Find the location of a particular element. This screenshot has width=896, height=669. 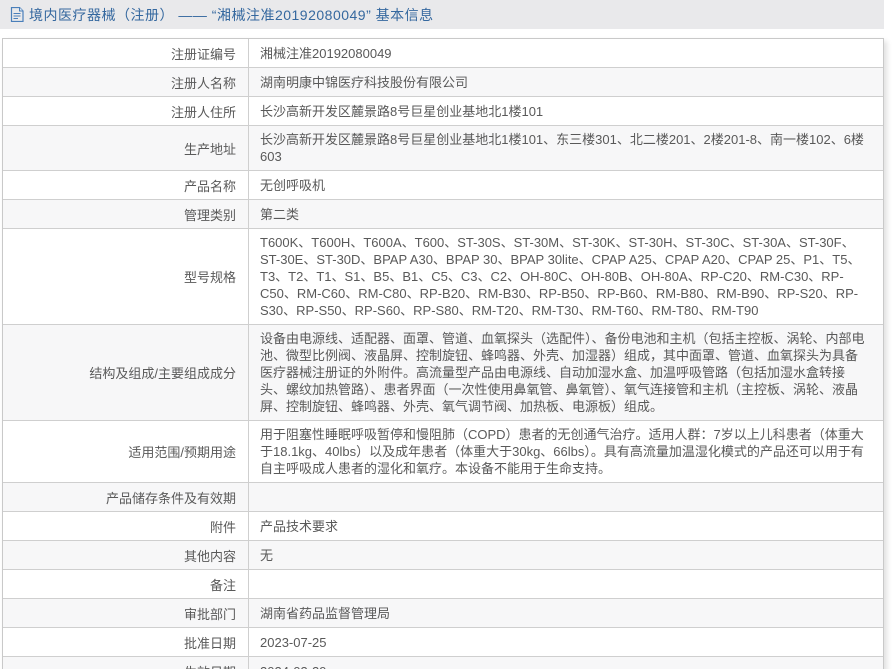

field-label: 其他内容 is located at coordinates (126, 555).